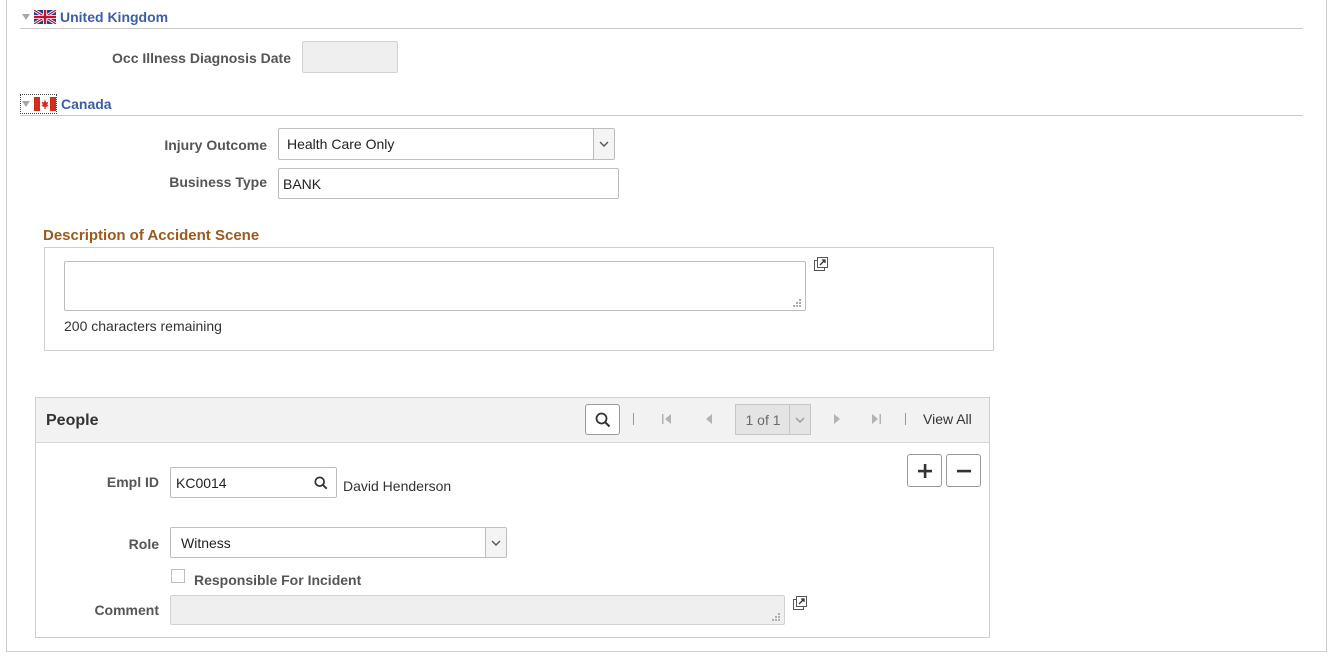 This screenshot has height=659, width=1336. What do you see at coordinates (837, 419) in the screenshot?
I see `next-page-icon` at bounding box center [837, 419].